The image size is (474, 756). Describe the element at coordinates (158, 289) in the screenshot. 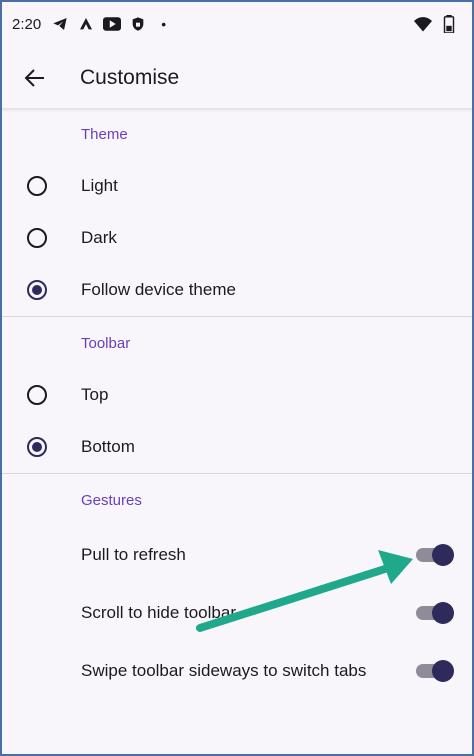

I see `radio-label-follow-device-theme: Follow device theme` at that location.